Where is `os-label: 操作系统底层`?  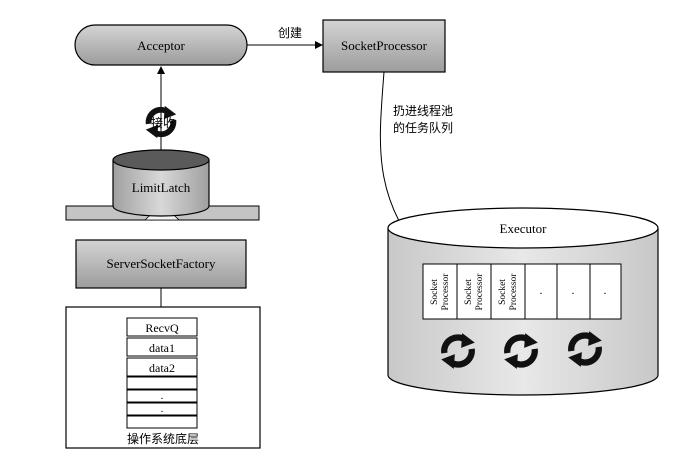 os-label: 操作系统底层 is located at coordinates (163, 438).